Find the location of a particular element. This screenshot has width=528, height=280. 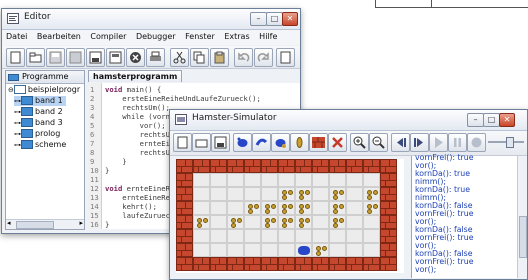

zoom-in-button is located at coordinates (359, 142).